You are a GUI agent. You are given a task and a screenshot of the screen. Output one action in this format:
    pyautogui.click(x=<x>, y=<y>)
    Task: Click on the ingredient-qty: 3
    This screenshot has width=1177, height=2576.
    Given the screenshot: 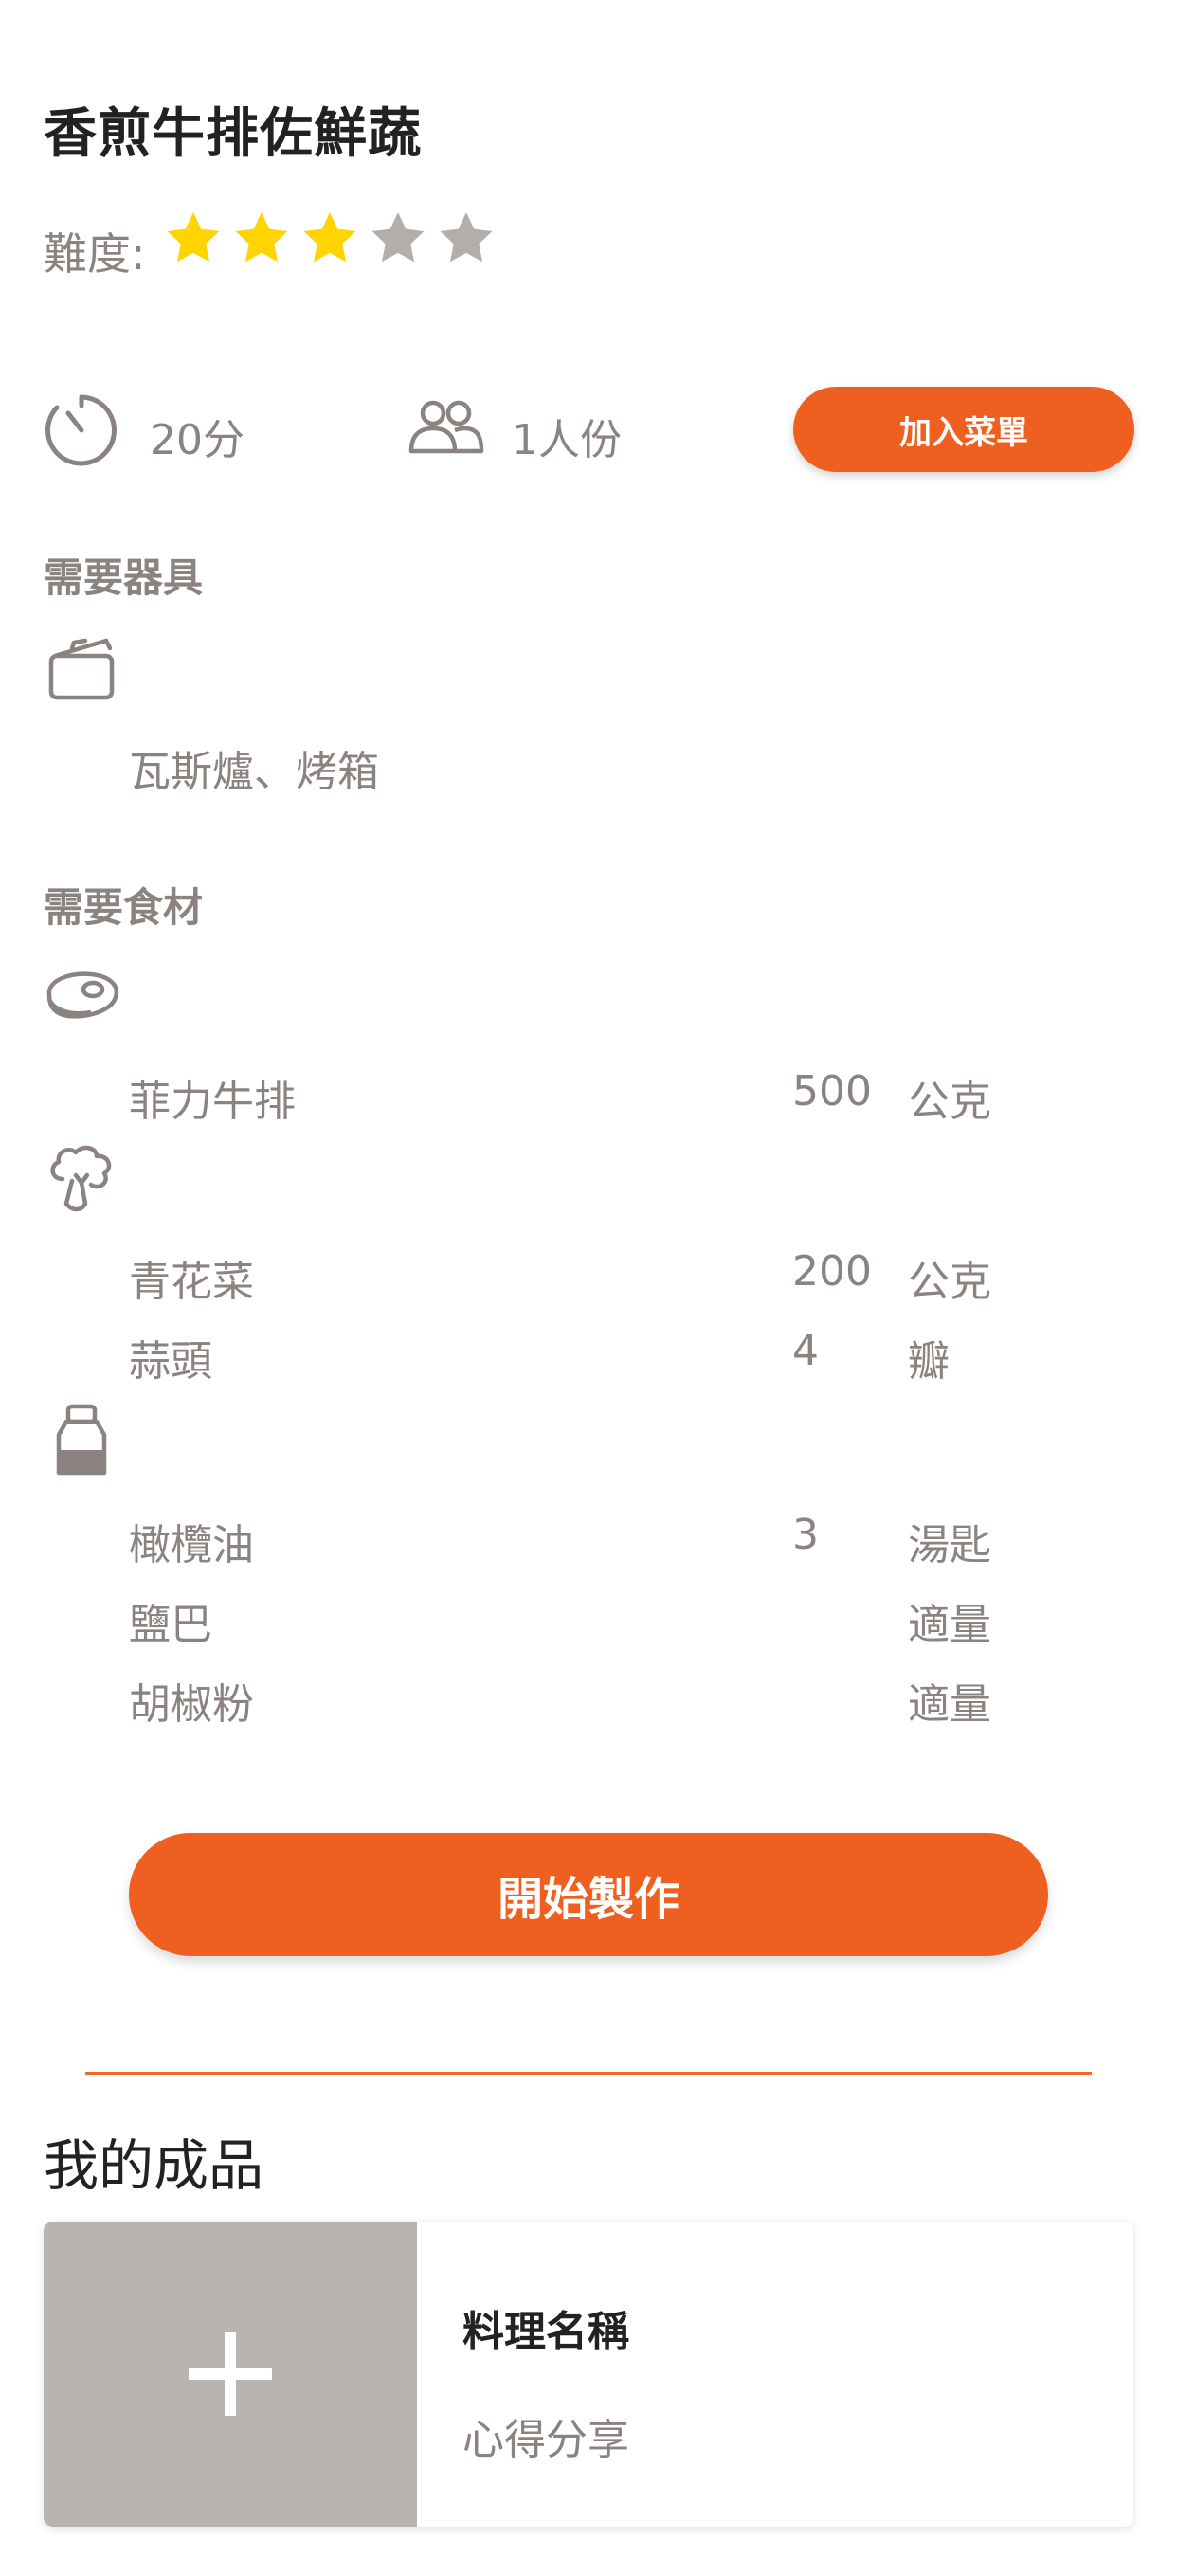 What is the action you would take?
    pyautogui.click(x=805, y=1535)
    